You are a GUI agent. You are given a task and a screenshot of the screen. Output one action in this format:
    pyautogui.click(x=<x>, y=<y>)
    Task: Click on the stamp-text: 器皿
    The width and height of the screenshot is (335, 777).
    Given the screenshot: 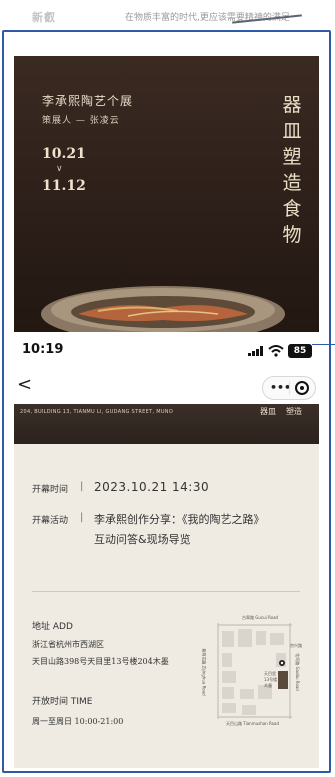 What is the action you would take?
    pyautogui.click(x=268, y=411)
    